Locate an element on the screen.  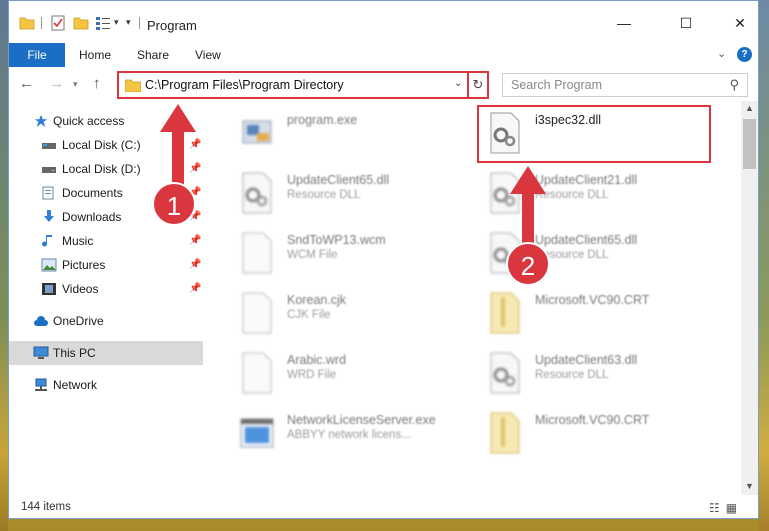
sidebar-item-label: Network is located at coordinates (75, 385).